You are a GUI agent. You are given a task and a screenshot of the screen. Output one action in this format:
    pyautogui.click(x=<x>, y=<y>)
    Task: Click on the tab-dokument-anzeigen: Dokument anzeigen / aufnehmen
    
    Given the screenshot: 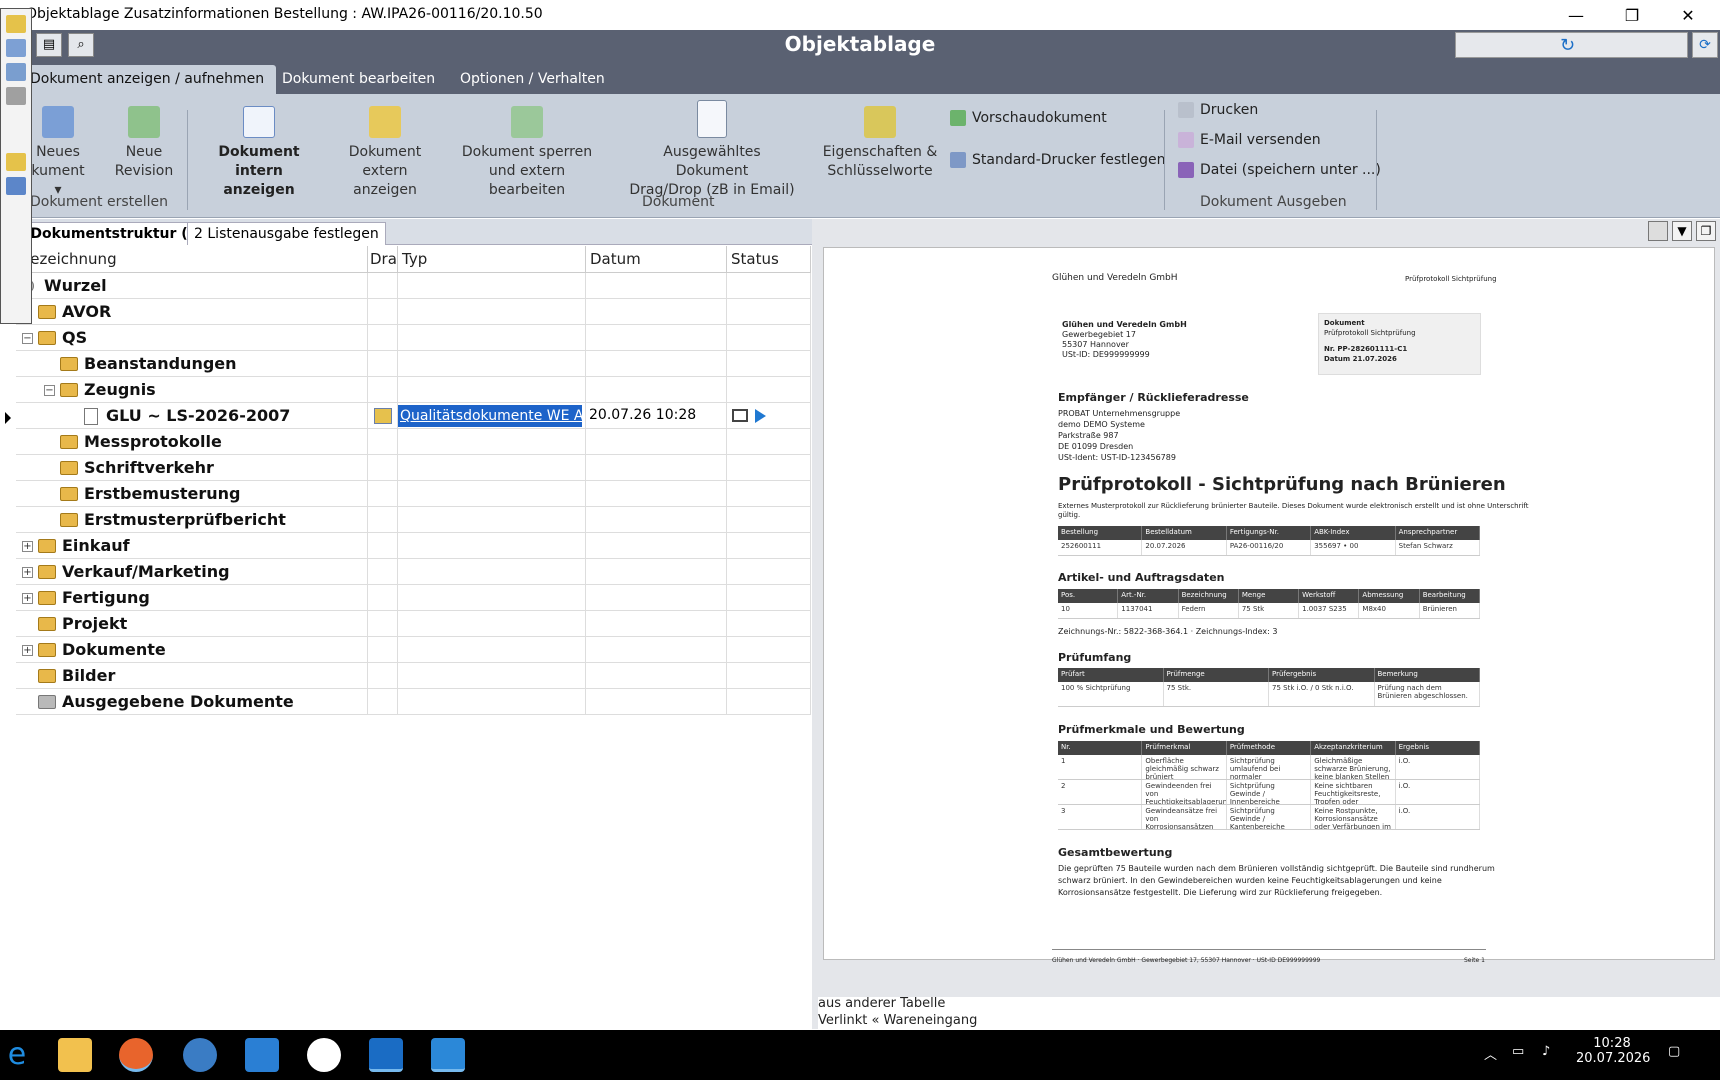 What is the action you would take?
    pyautogui.click(x=147, y=79)
    